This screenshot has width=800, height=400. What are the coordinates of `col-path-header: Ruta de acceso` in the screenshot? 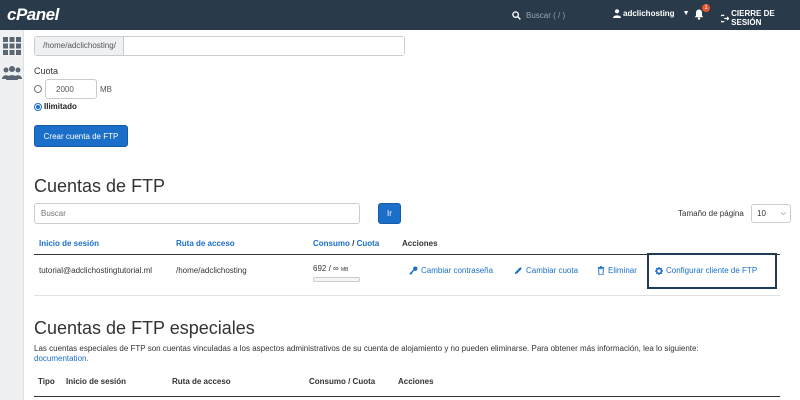 It's located at (205, 243).